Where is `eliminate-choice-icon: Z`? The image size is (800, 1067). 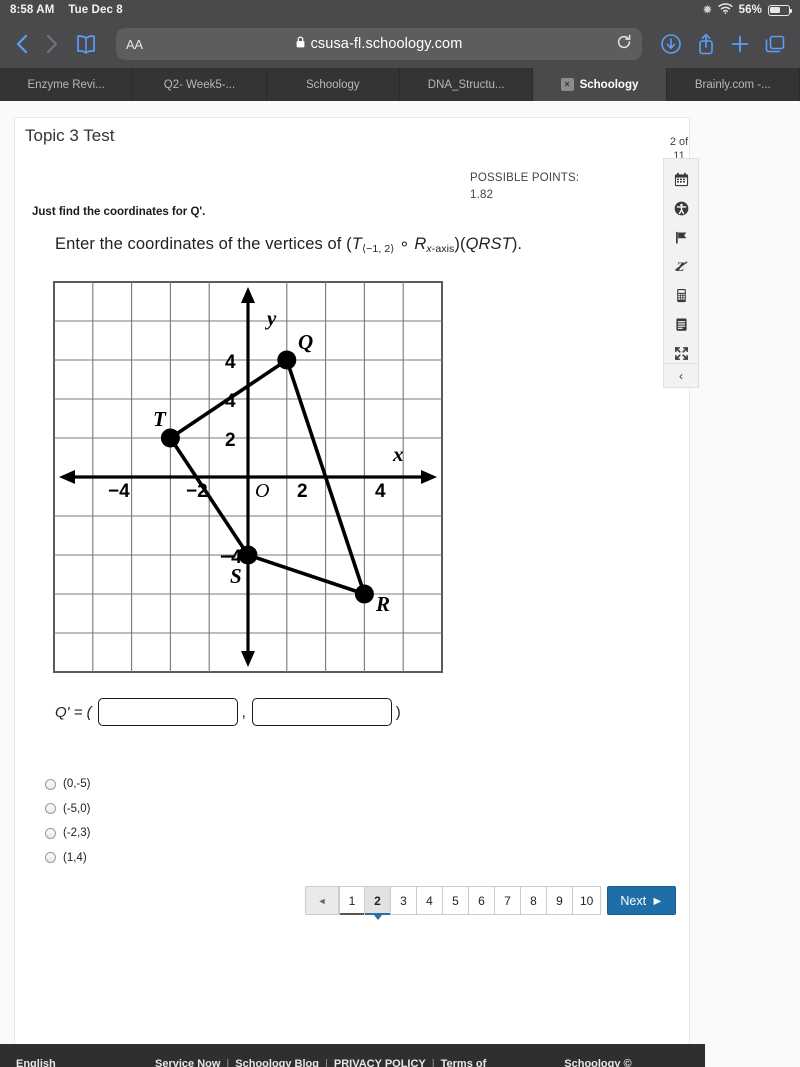 eliminate-choice-icon: Z is located at coordinates (681, 266).